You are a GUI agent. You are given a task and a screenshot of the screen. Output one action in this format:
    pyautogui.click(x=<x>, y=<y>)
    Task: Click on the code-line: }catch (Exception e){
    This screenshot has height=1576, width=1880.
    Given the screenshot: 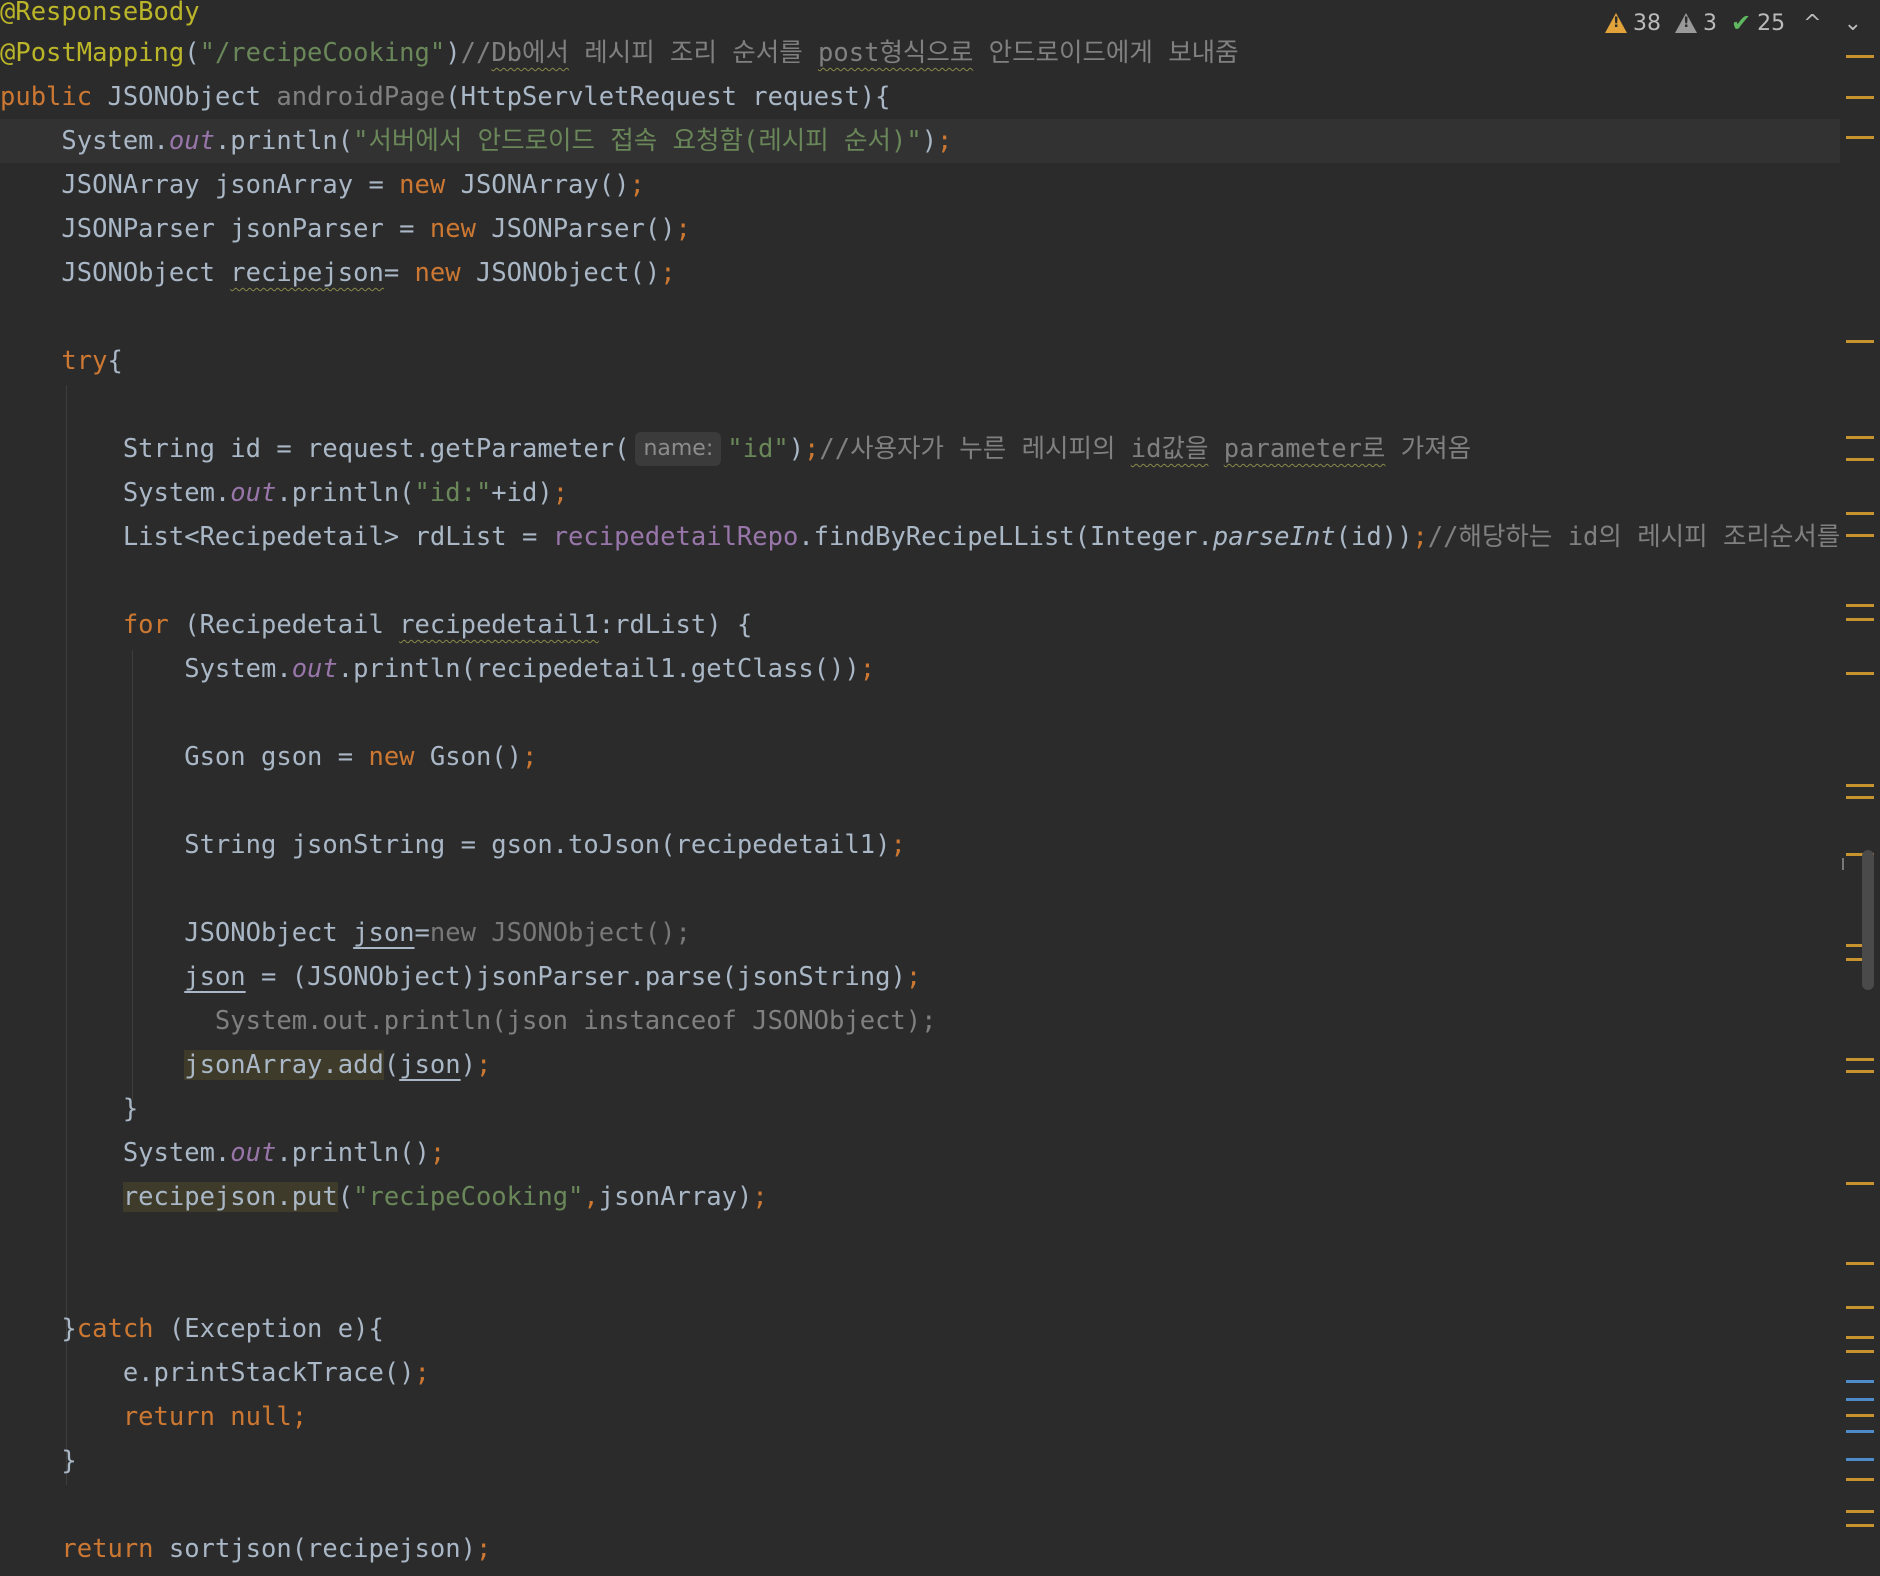 What is the action you would take?
    pyautogui.click(x=920, y=1329)
    